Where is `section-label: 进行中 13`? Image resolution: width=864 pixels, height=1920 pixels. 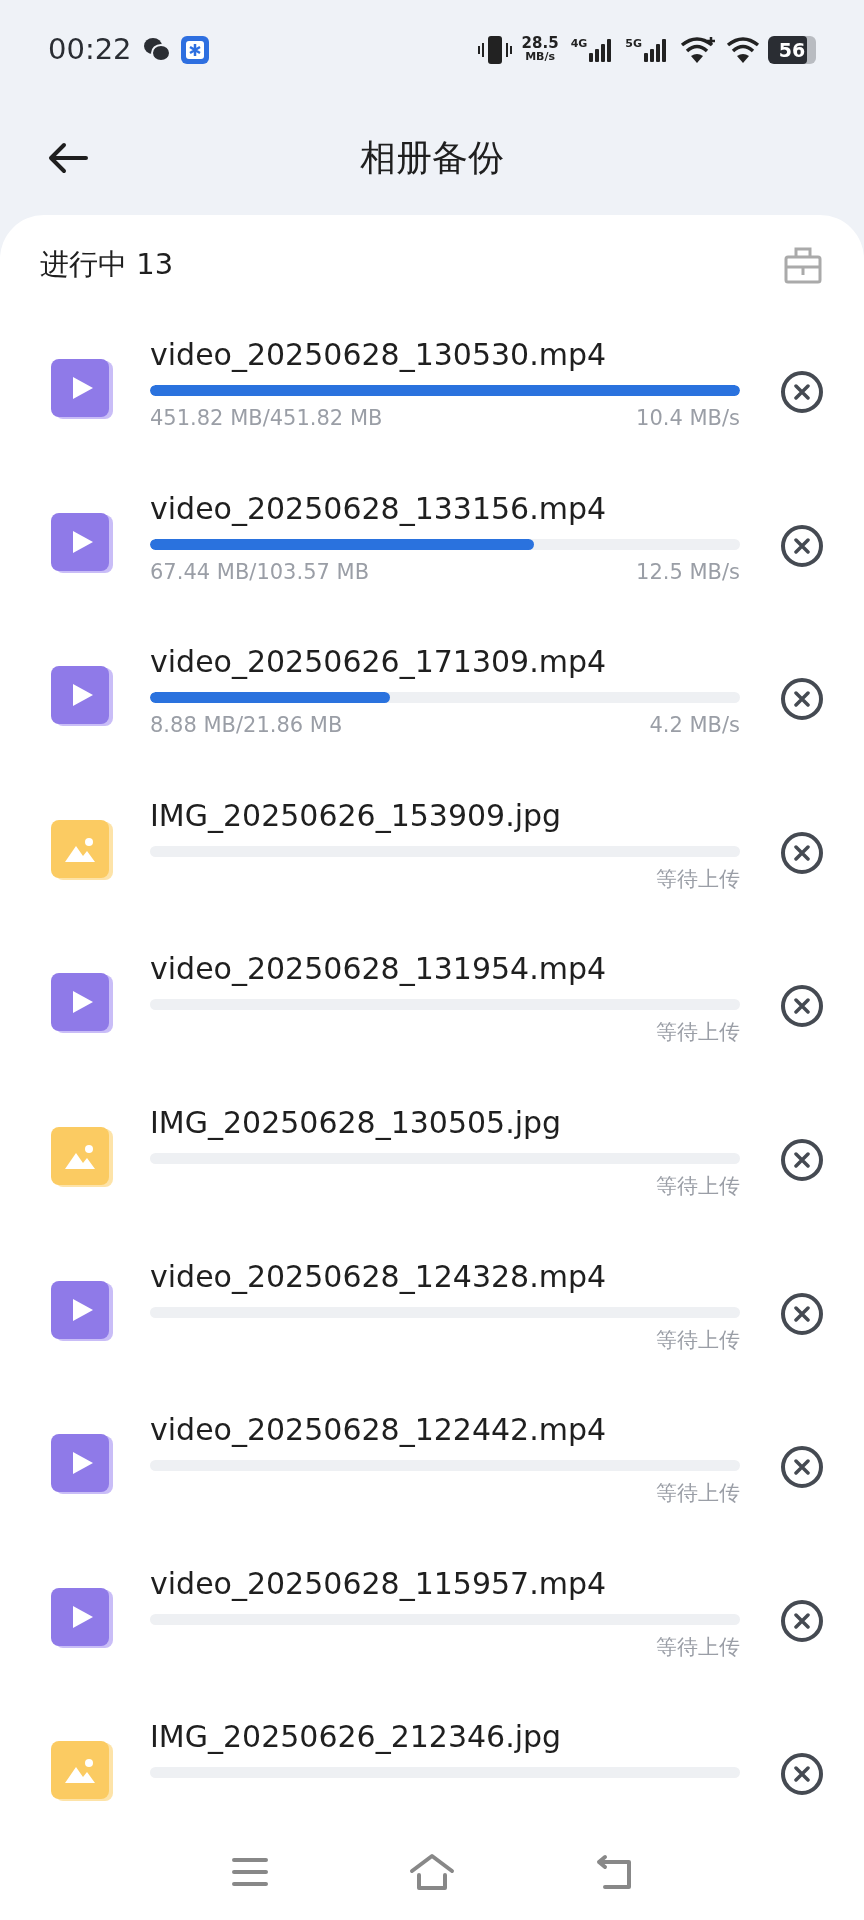
section-label: 进行中 13 is located at coordinates (107, 265).